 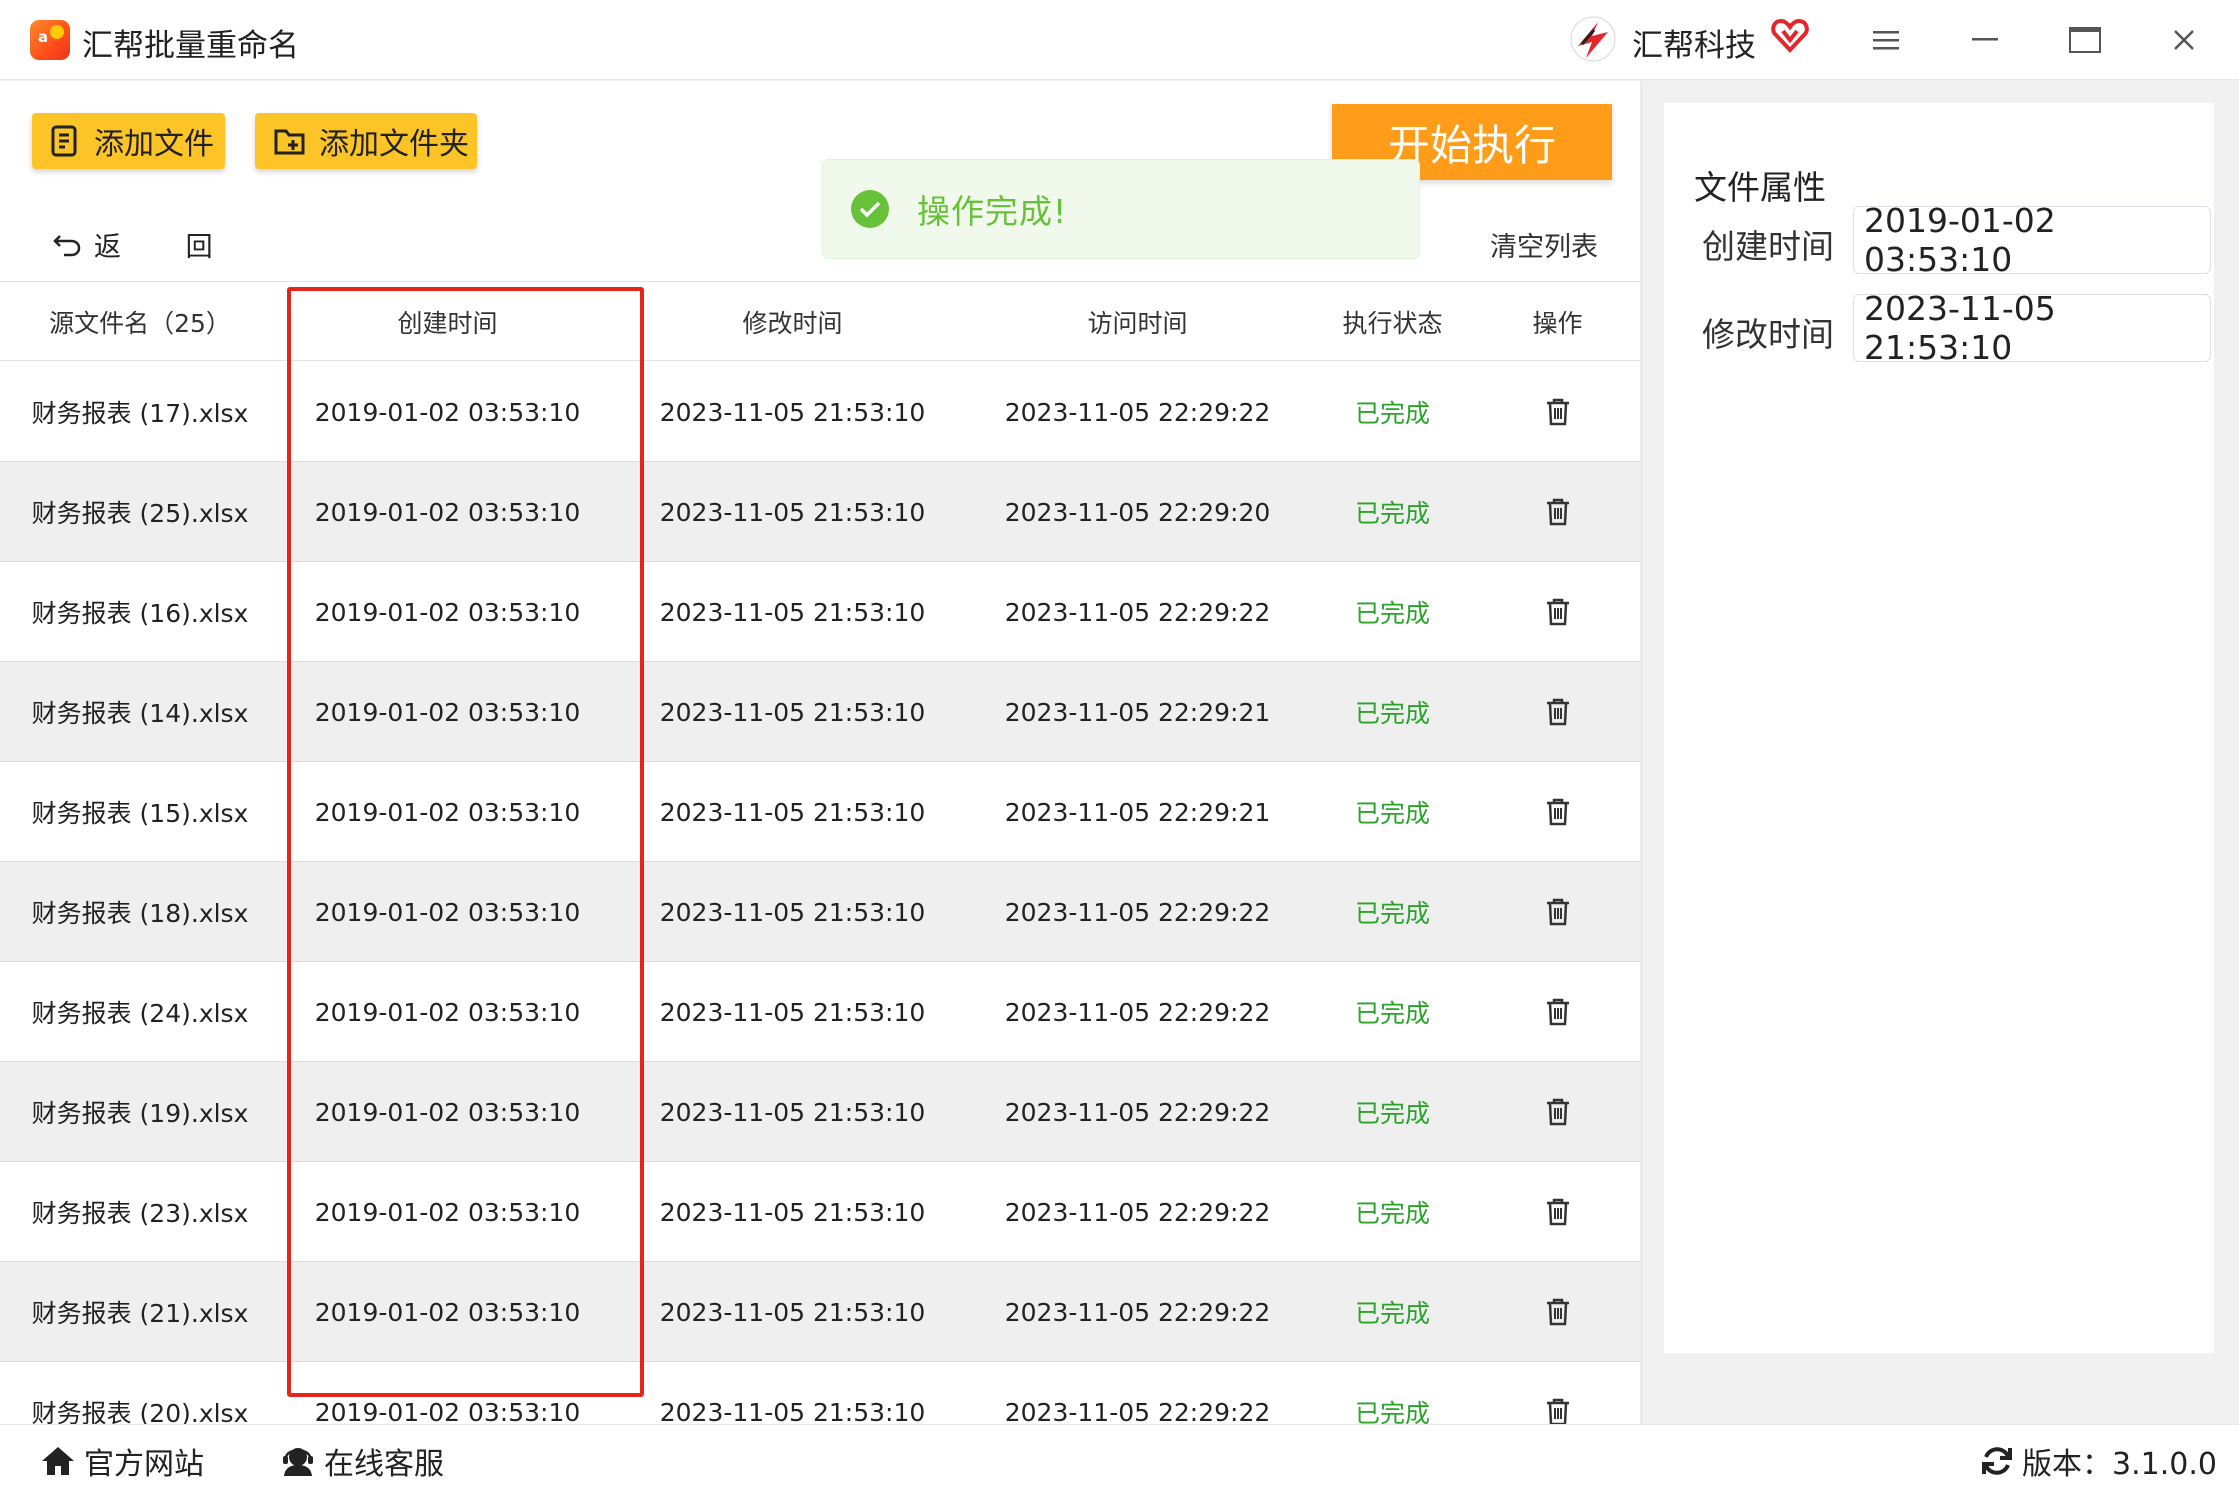 I want to click on add-folder-label: 添加文件夹, so click(x=394, y=144).